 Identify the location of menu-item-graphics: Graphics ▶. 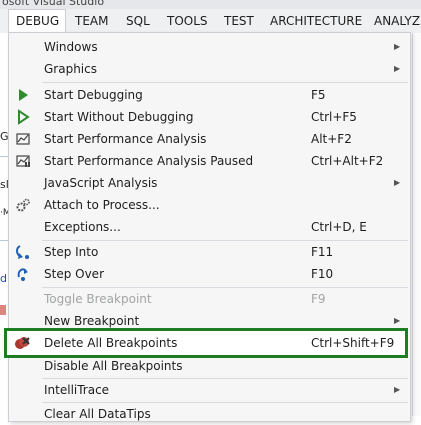
(209, 69).